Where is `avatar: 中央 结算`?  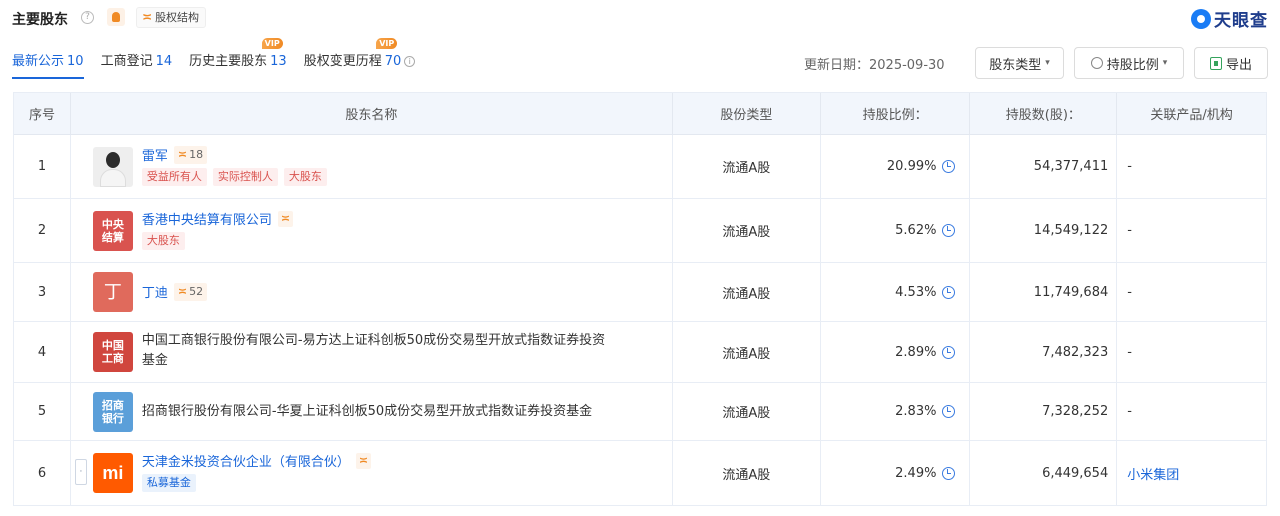
avatar: 中央 结算 is located at coordinates (112, 231).